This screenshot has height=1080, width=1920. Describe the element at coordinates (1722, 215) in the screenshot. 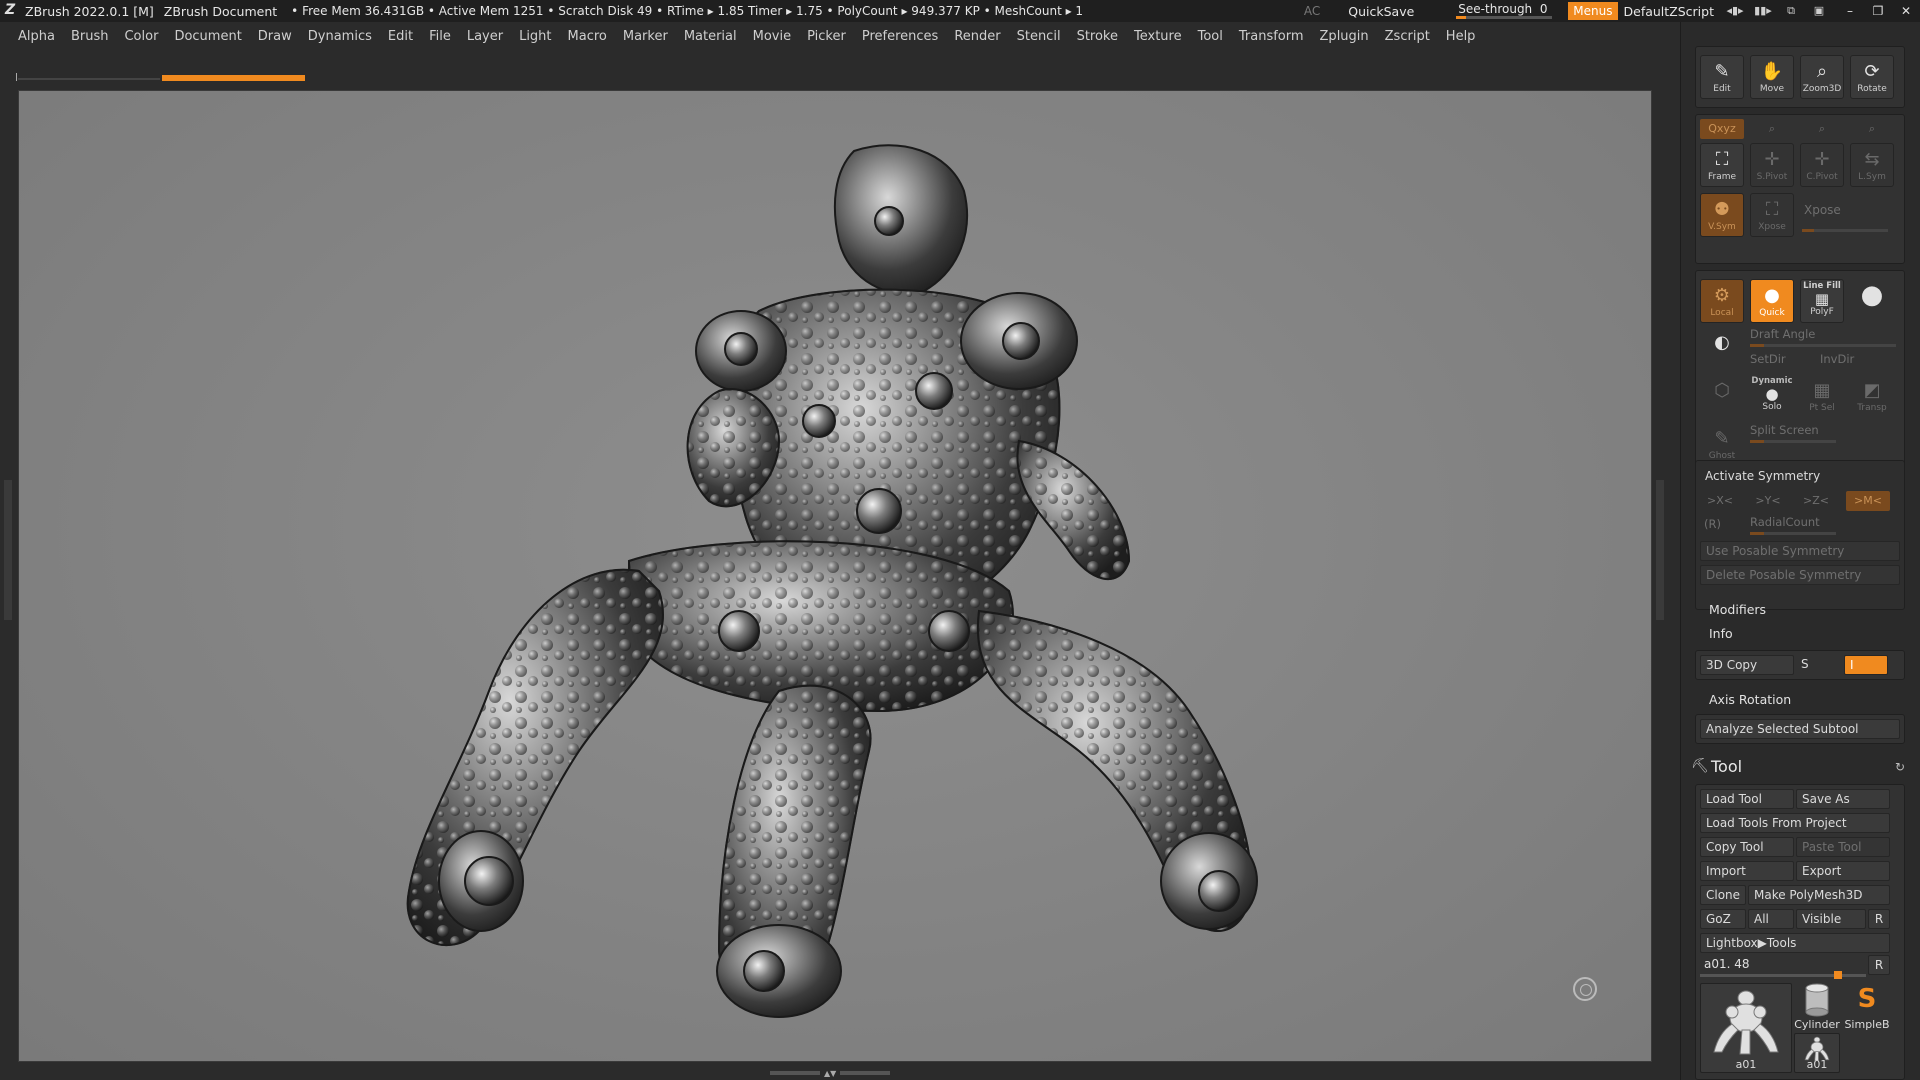

I see `vsym-button: ⚉ V.Sym` at that location.